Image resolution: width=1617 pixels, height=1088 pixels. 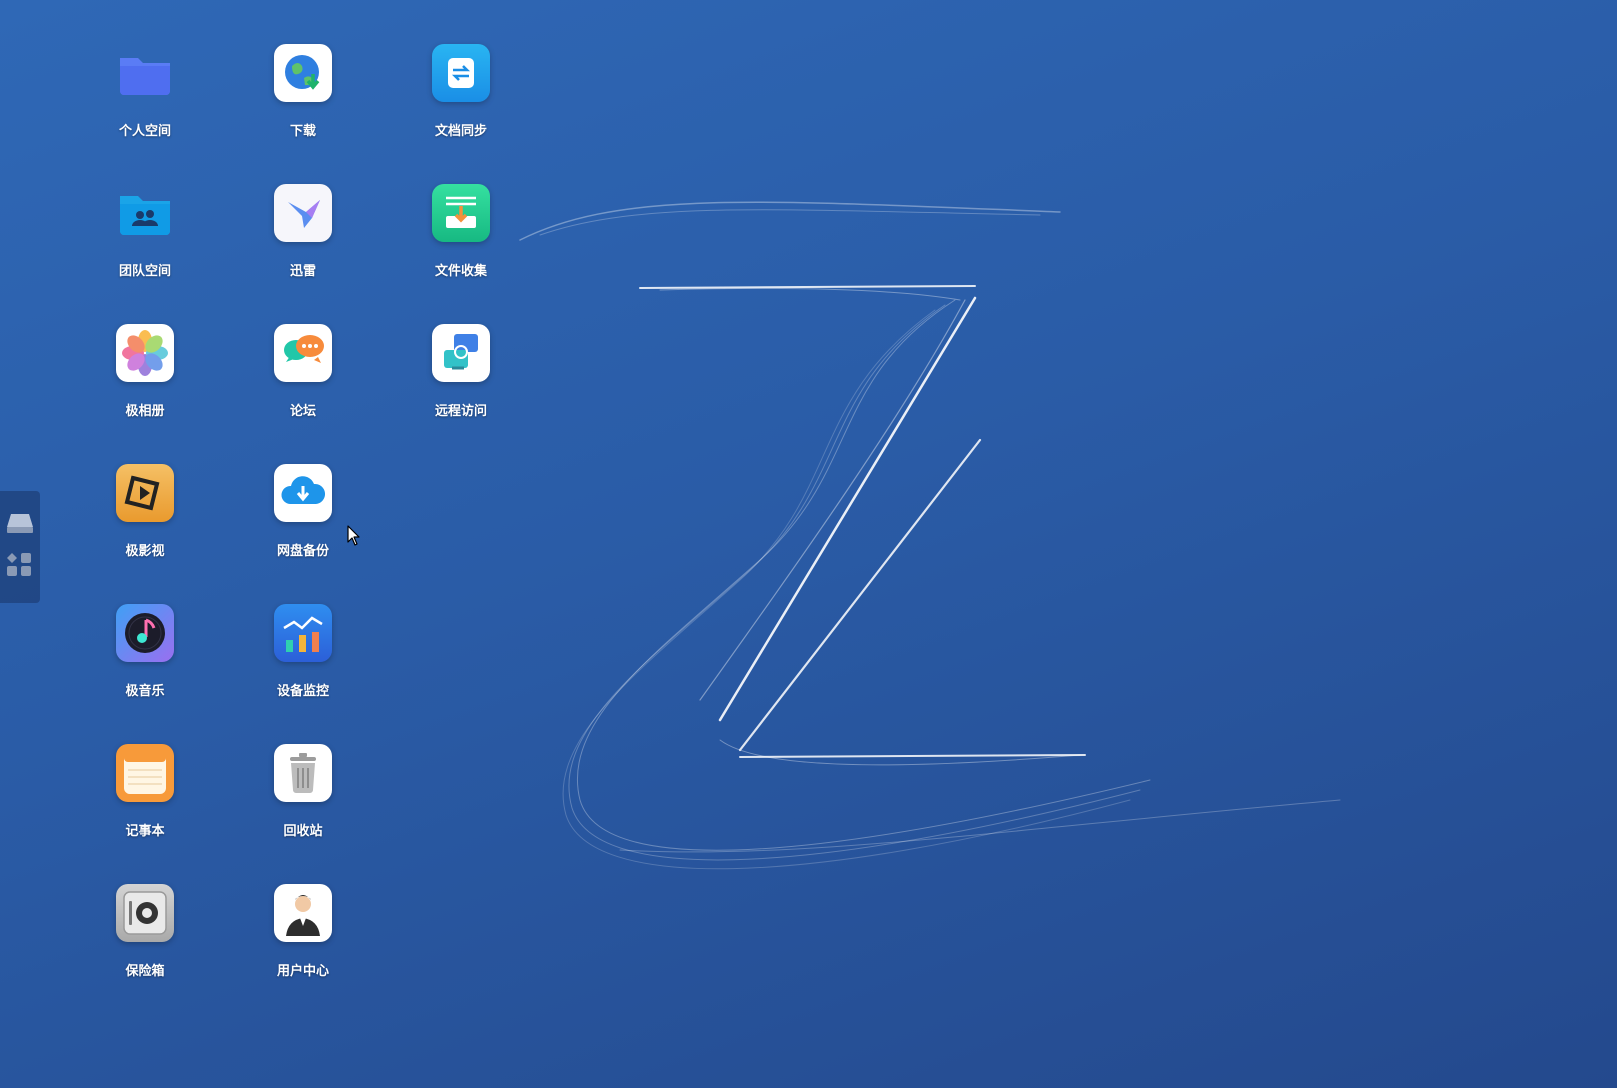 What do you see at coordinates (145, 73) in the screenshot?
I see `folder-icon` at bounding box center [145, 73].